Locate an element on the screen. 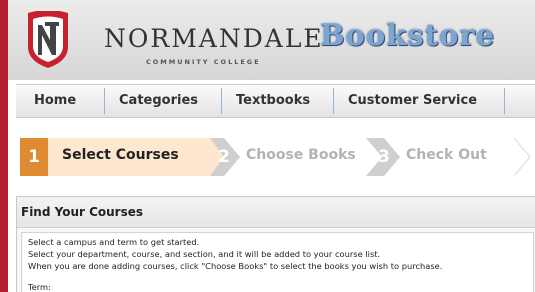 This screenshot has width=535, height=292. step-2-label: Choose Books is located at coordinates (301, 155).